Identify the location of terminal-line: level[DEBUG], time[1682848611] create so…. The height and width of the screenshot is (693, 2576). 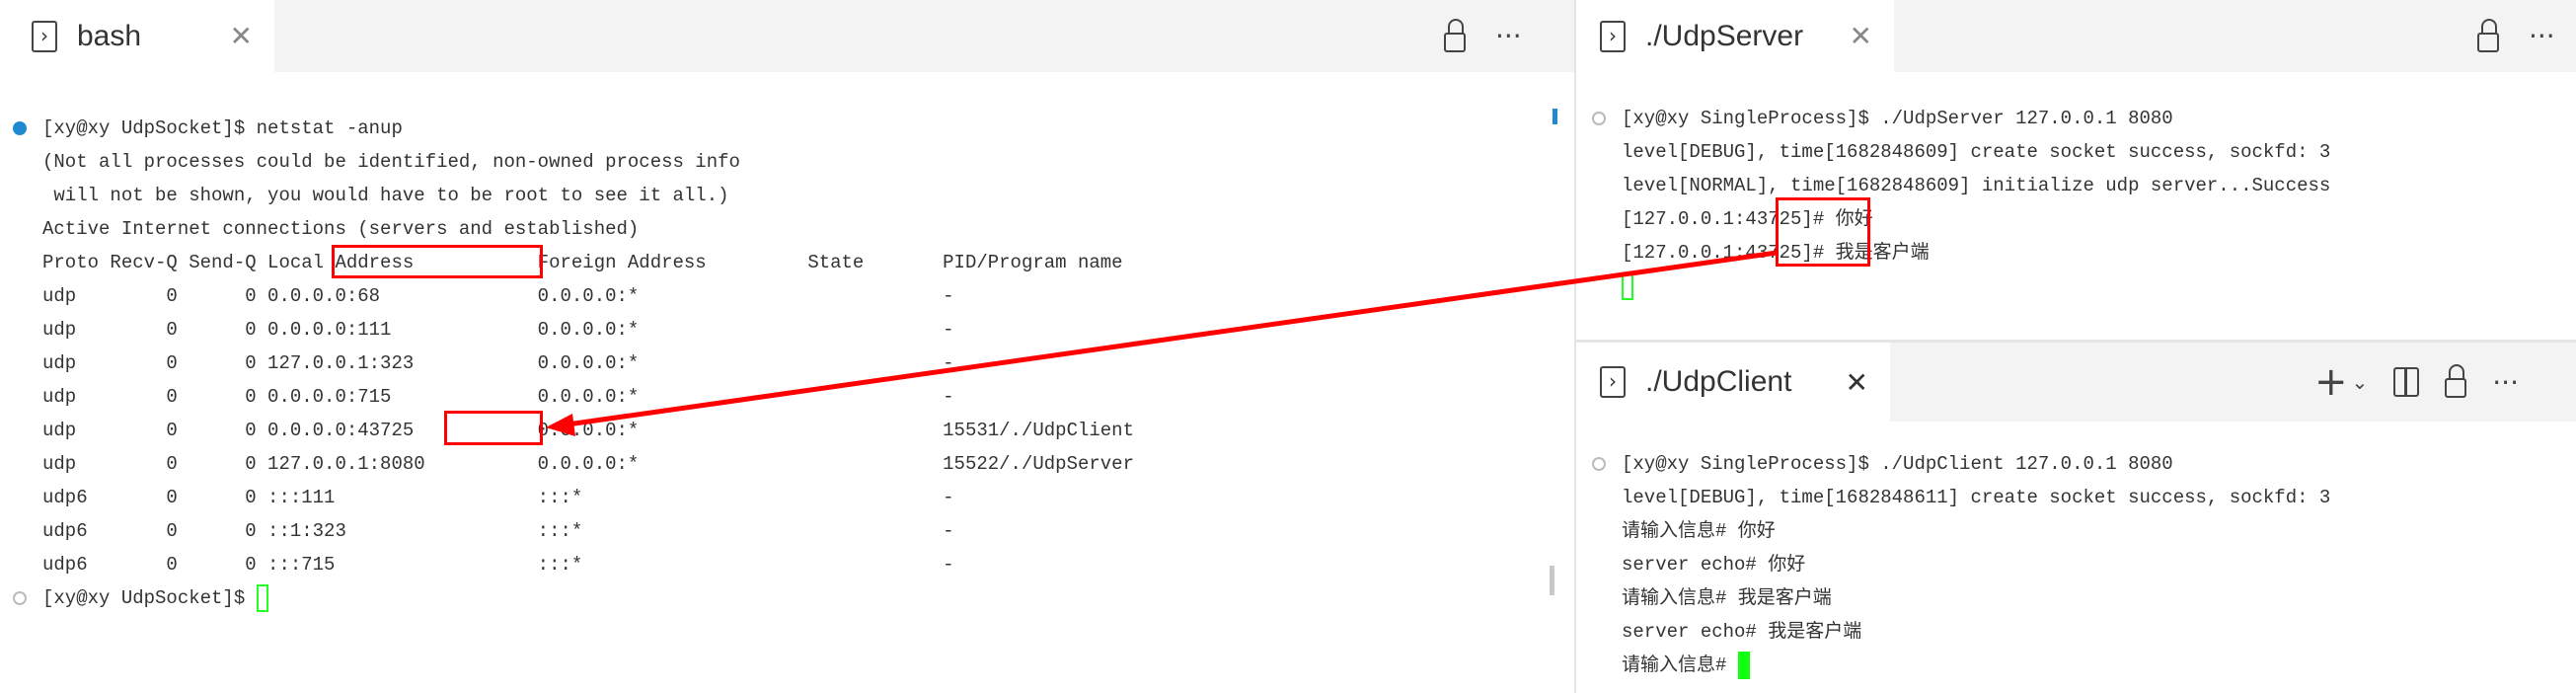
(1976, 497).